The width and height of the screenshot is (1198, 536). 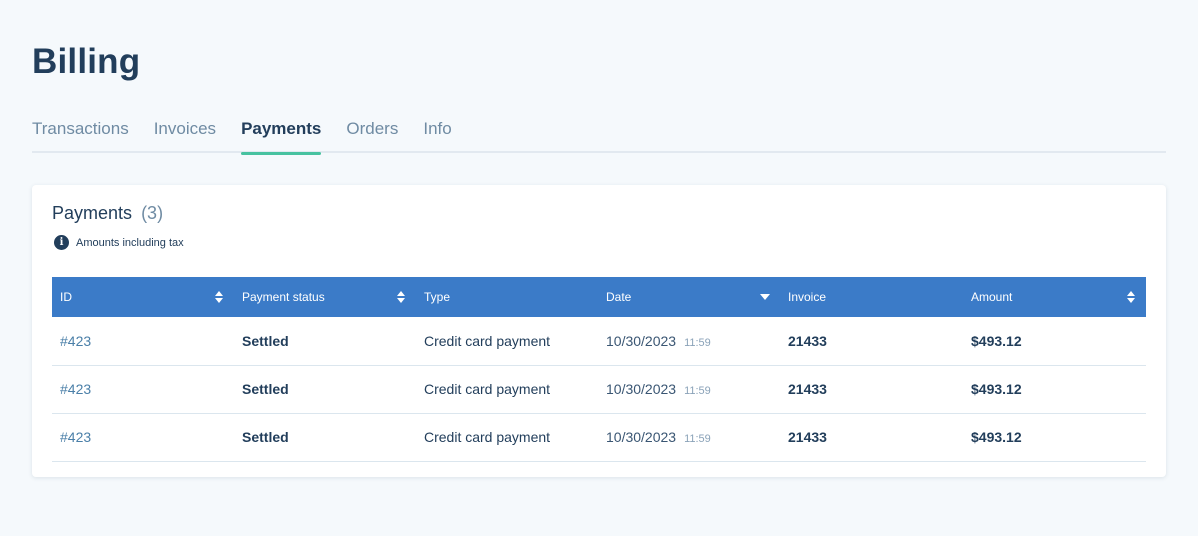 What do you see at coordinates (185, 134) in the screenshot?
I see `tab-invoices: Invoices` at bounding box center [185, 134].